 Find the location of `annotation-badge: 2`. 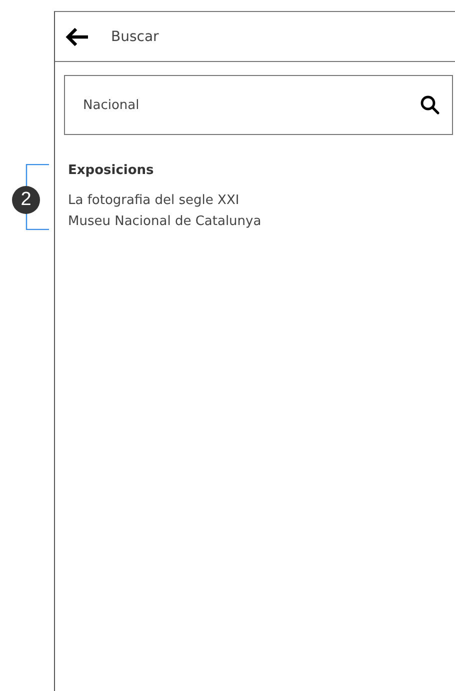

annotation-badge: 2 is located at coordinates (26, 200).